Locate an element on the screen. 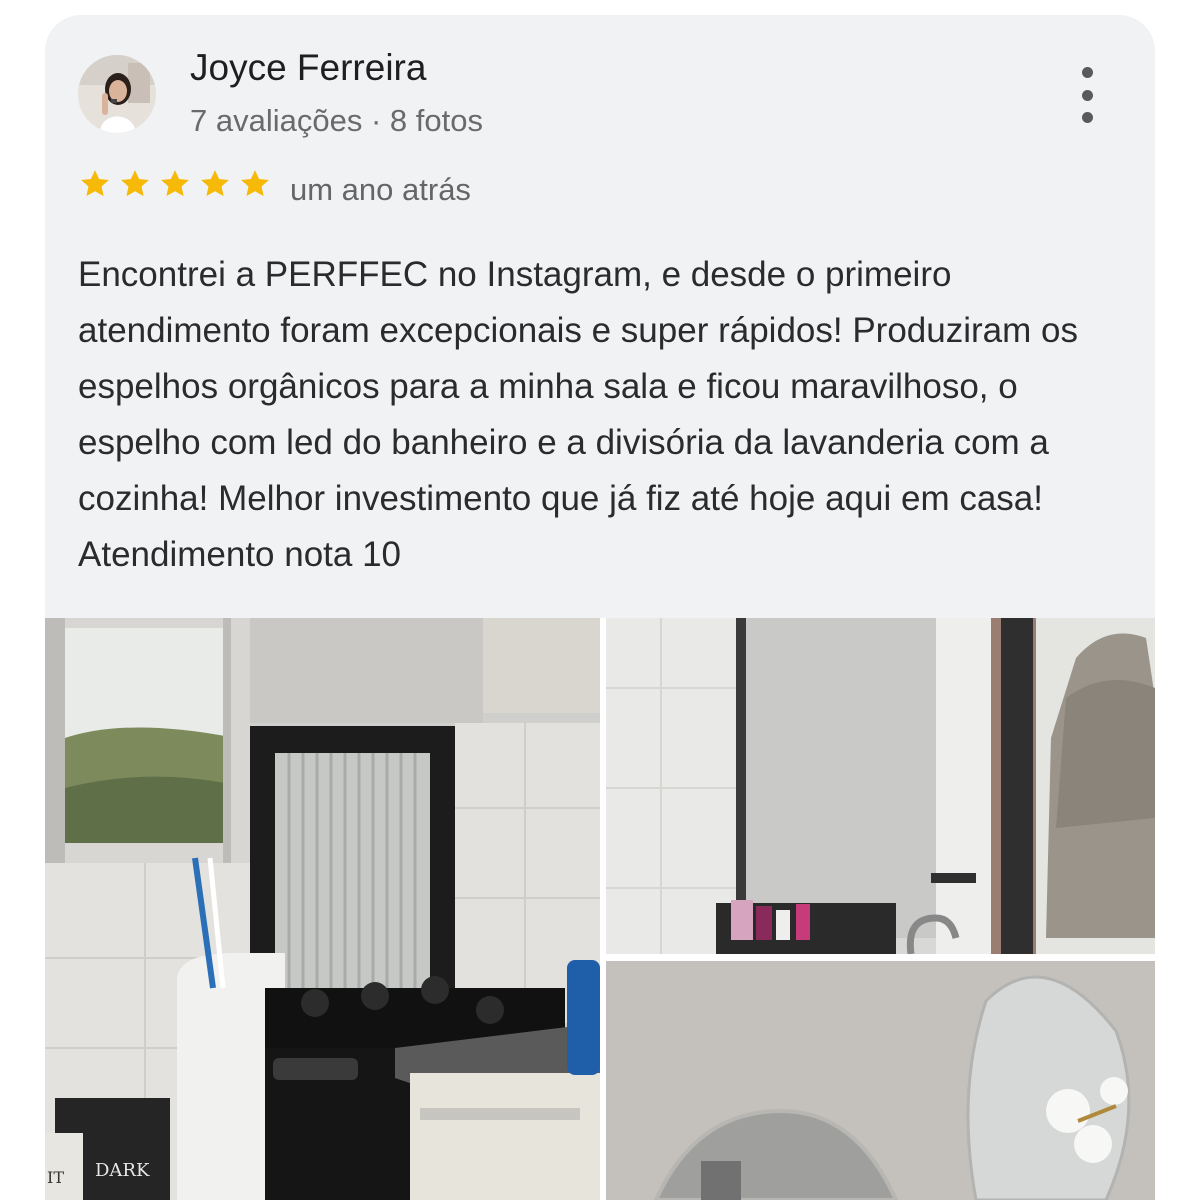  author-review-count: 7 avaliações · 8 fotos is located at coordinates (336, 120).